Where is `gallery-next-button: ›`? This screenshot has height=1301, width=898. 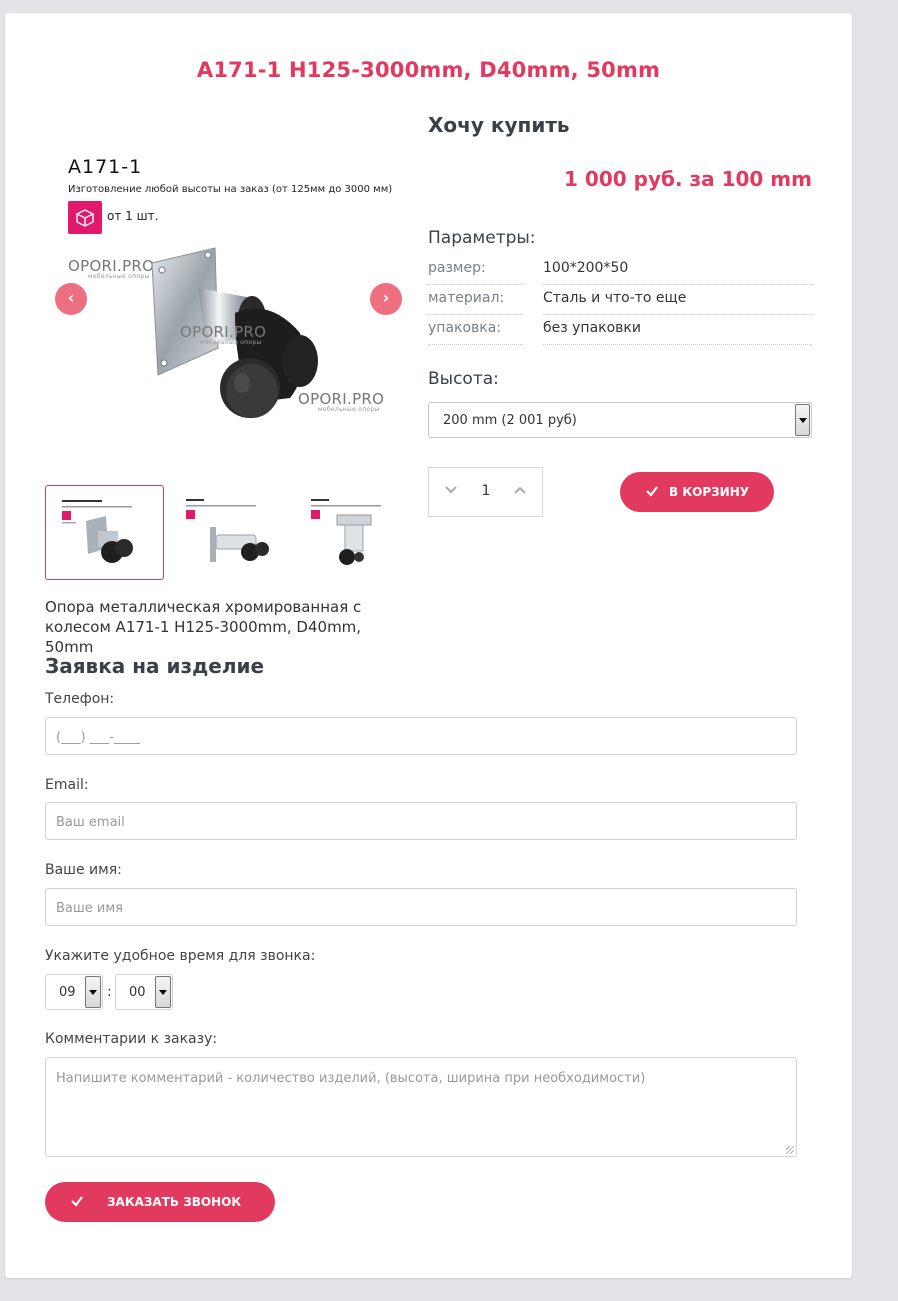 gallery-next-button: › is located at coordinates (386, 299).